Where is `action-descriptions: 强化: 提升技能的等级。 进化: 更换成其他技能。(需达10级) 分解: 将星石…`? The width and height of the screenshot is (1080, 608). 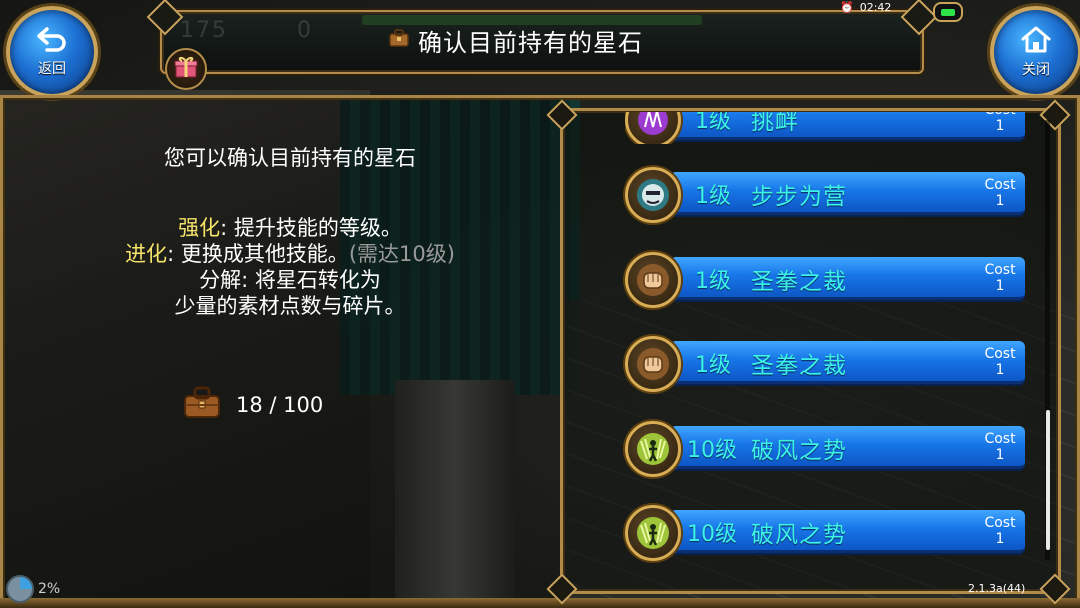 action-descriptions: 强化: 提升技能的等级。 进化: 更换成其他技能。(需达10级) 分解: 将星石… is located at coordinates (290, 267).